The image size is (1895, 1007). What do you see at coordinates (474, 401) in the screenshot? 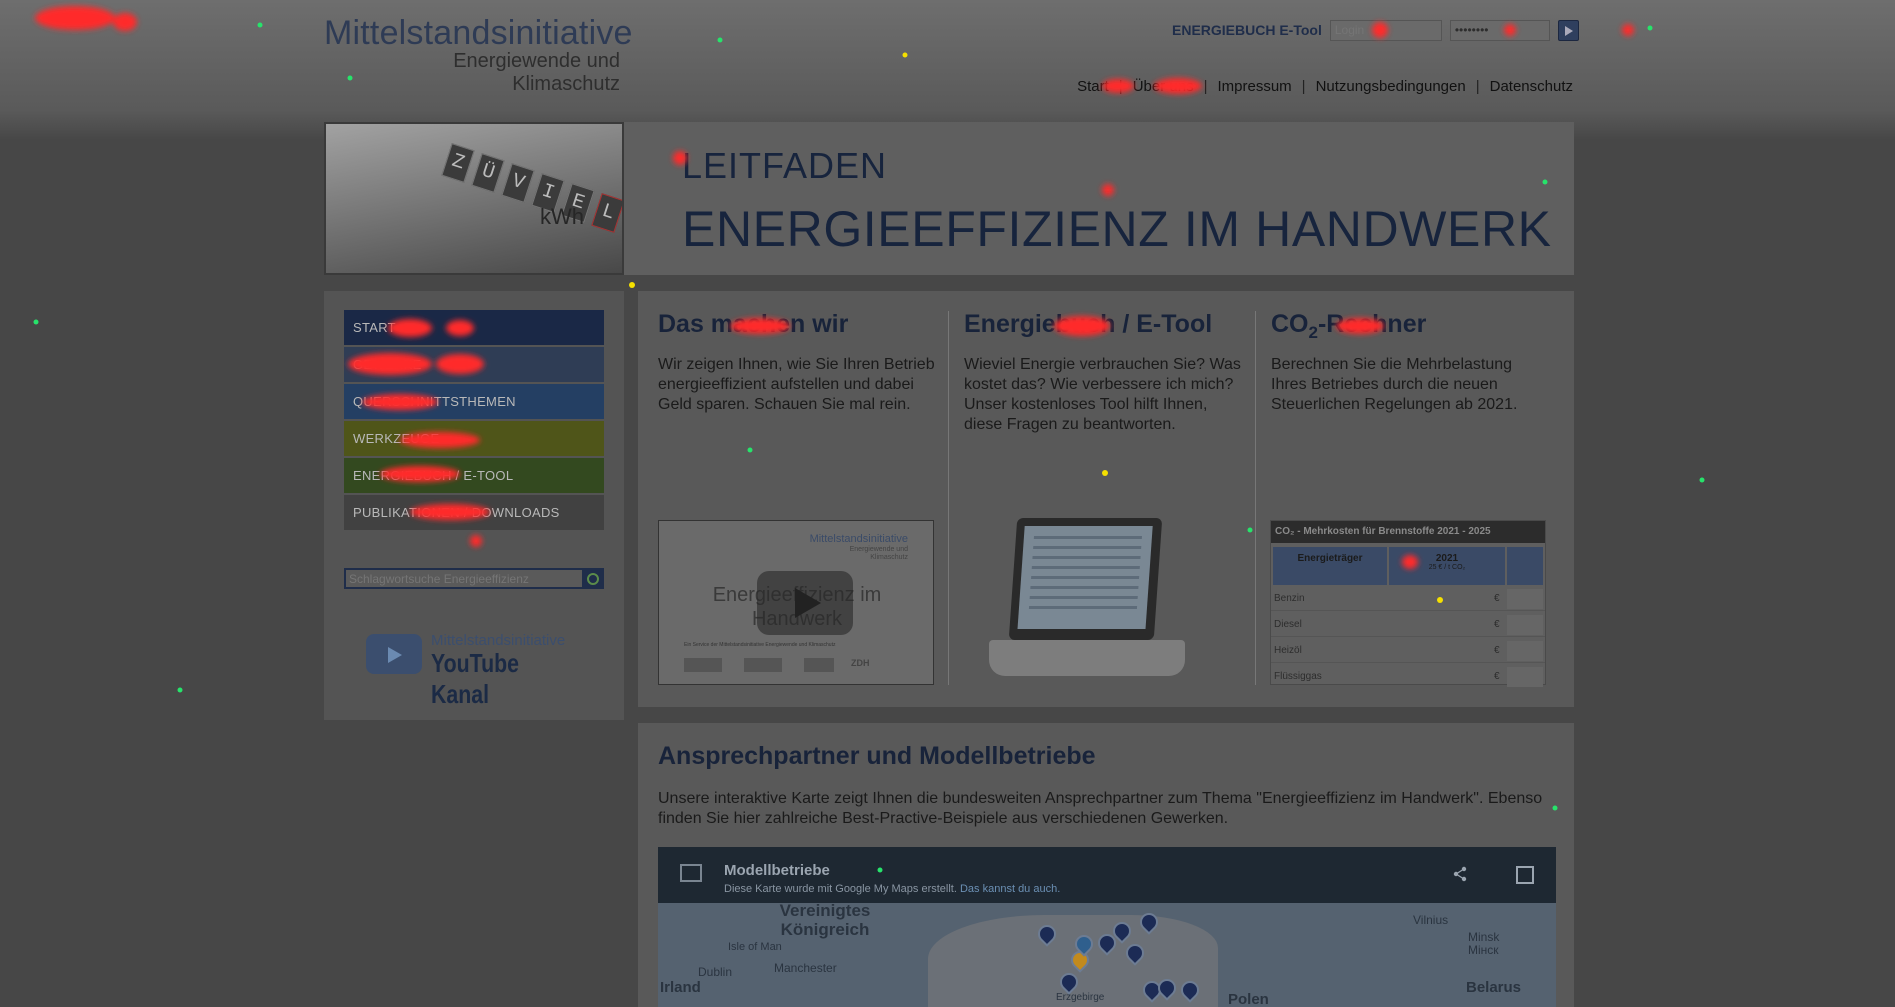
I see `sidebar-item-cross-topics: QUERSCHNITTSTHEMEN` at bounding box center [474, 401].